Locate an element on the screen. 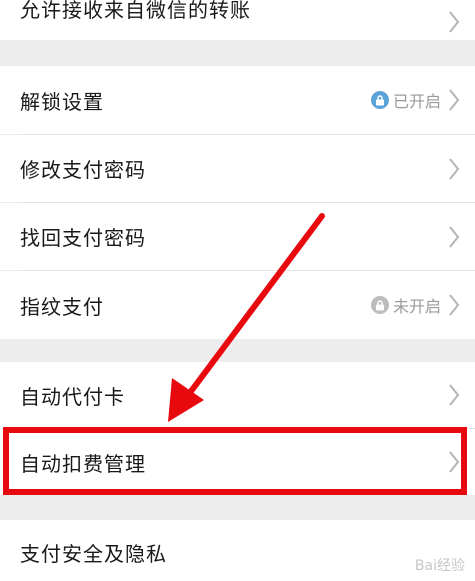 This screenshot has width=475, height=581. row-label-auto-pay-card: 自动代付卡 is located at coordinates (72, 396).